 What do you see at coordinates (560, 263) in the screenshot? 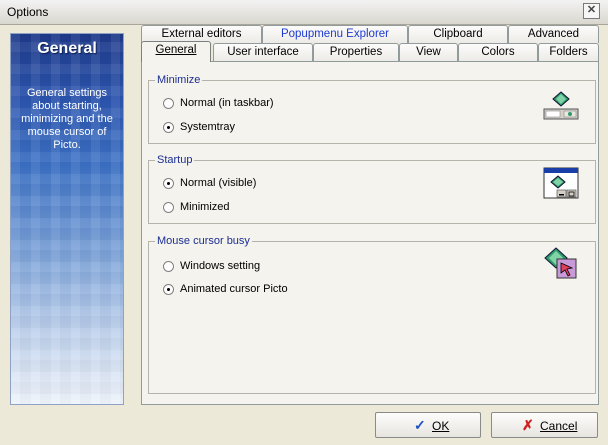
I see `cursor-pie-icon` at bounding box center [560, 263].